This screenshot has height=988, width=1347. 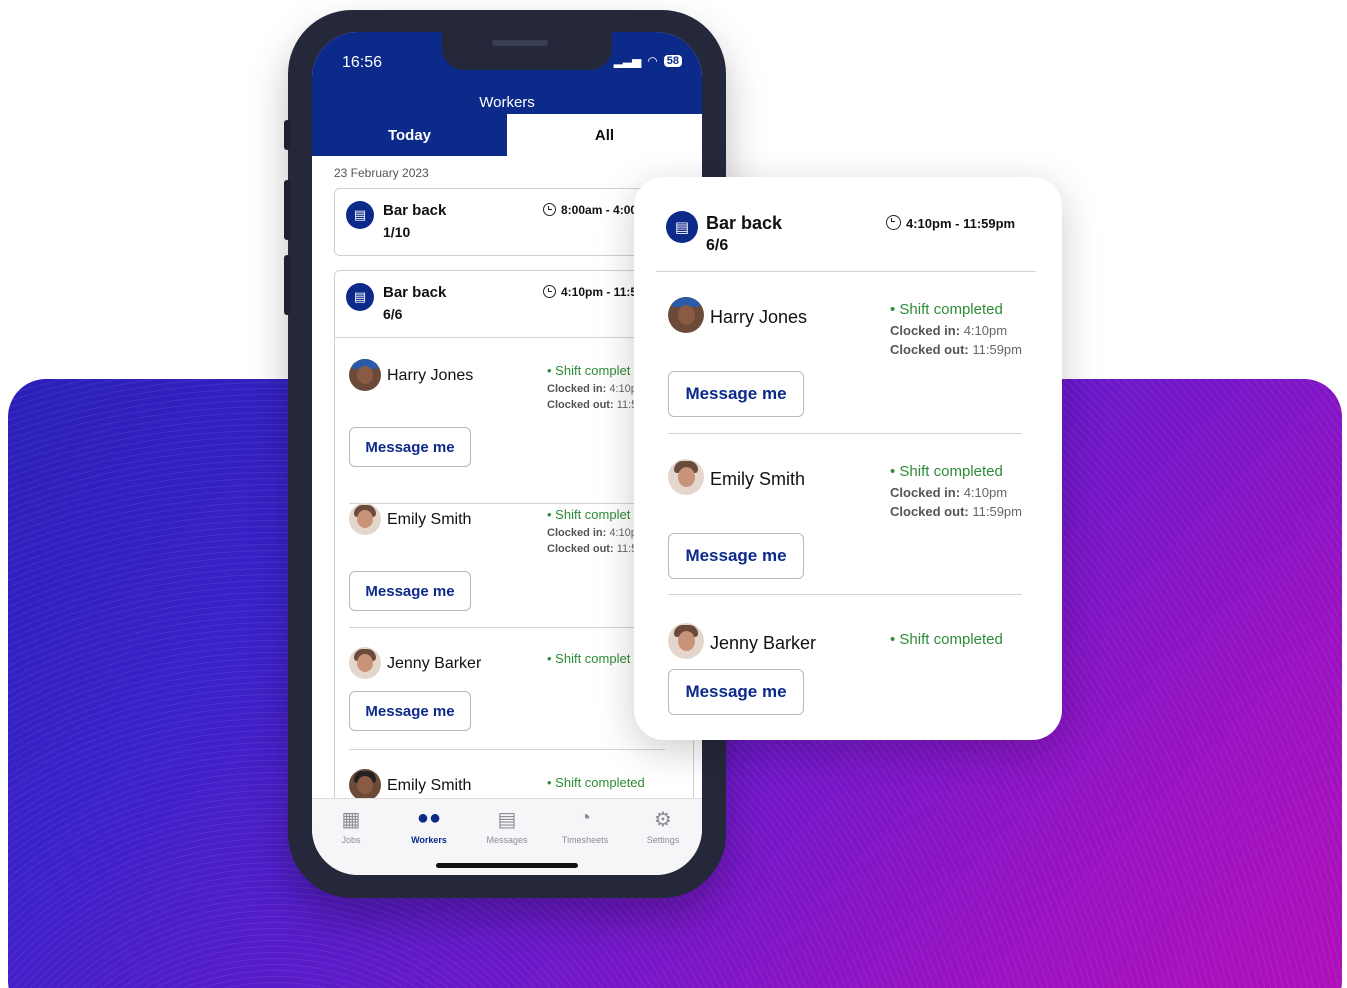 What do you see at coordinates (351, 837) in the screenshot?
I see `nav-jobs: ▦ Jobs` at bounding box center [351, 837].